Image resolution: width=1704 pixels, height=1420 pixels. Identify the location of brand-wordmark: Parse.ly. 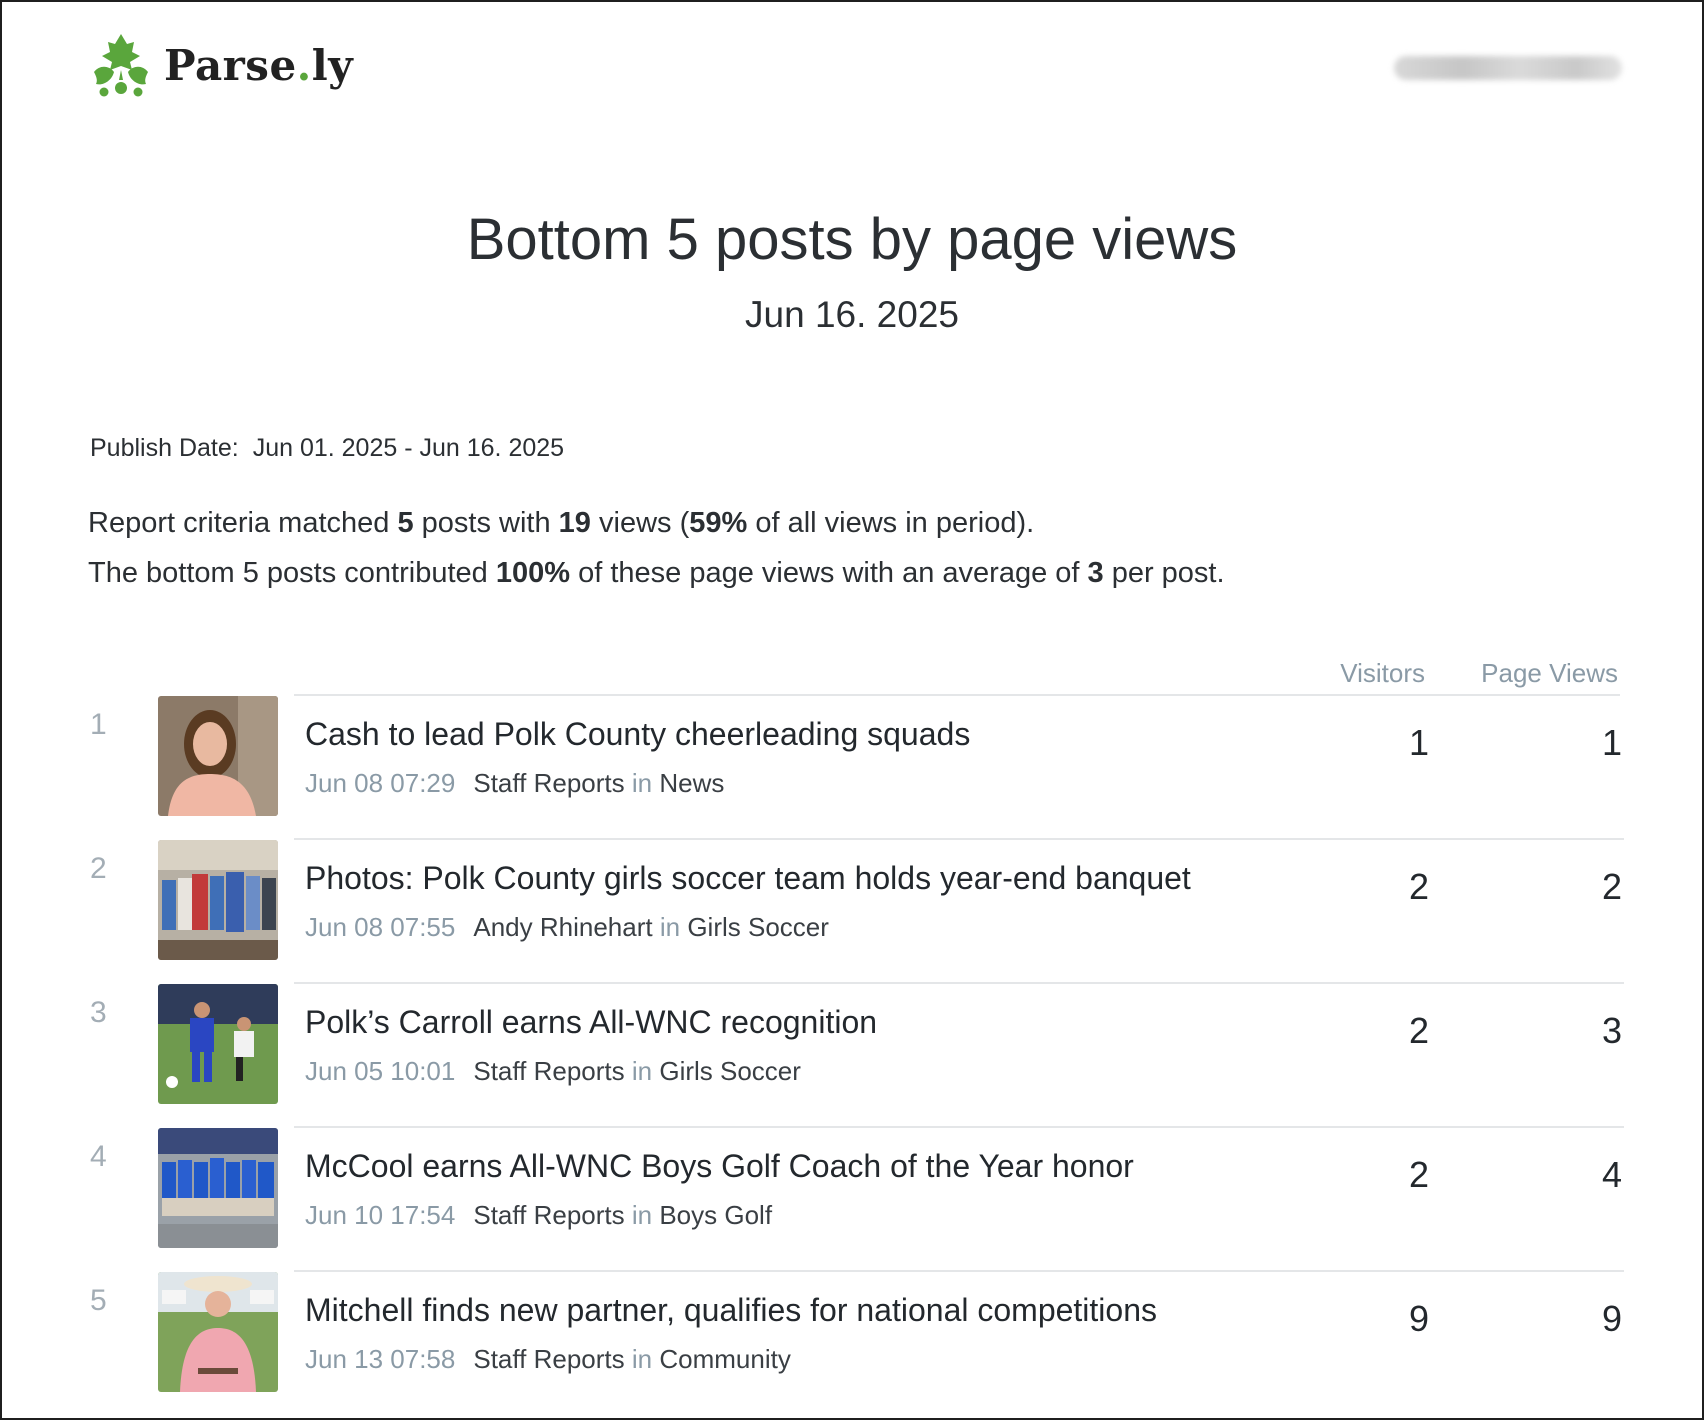
(259, 65).